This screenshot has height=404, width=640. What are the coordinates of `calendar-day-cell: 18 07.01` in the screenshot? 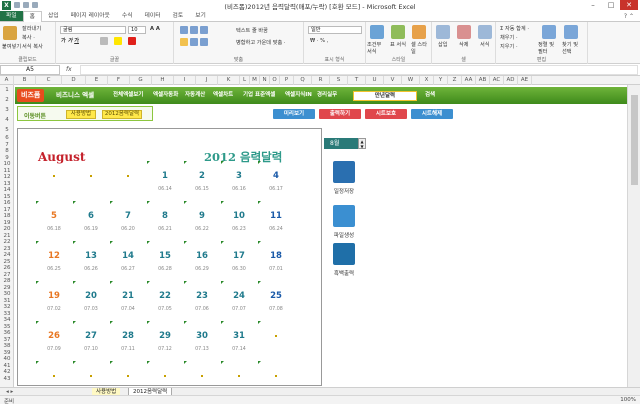 It's located at (276, 261).